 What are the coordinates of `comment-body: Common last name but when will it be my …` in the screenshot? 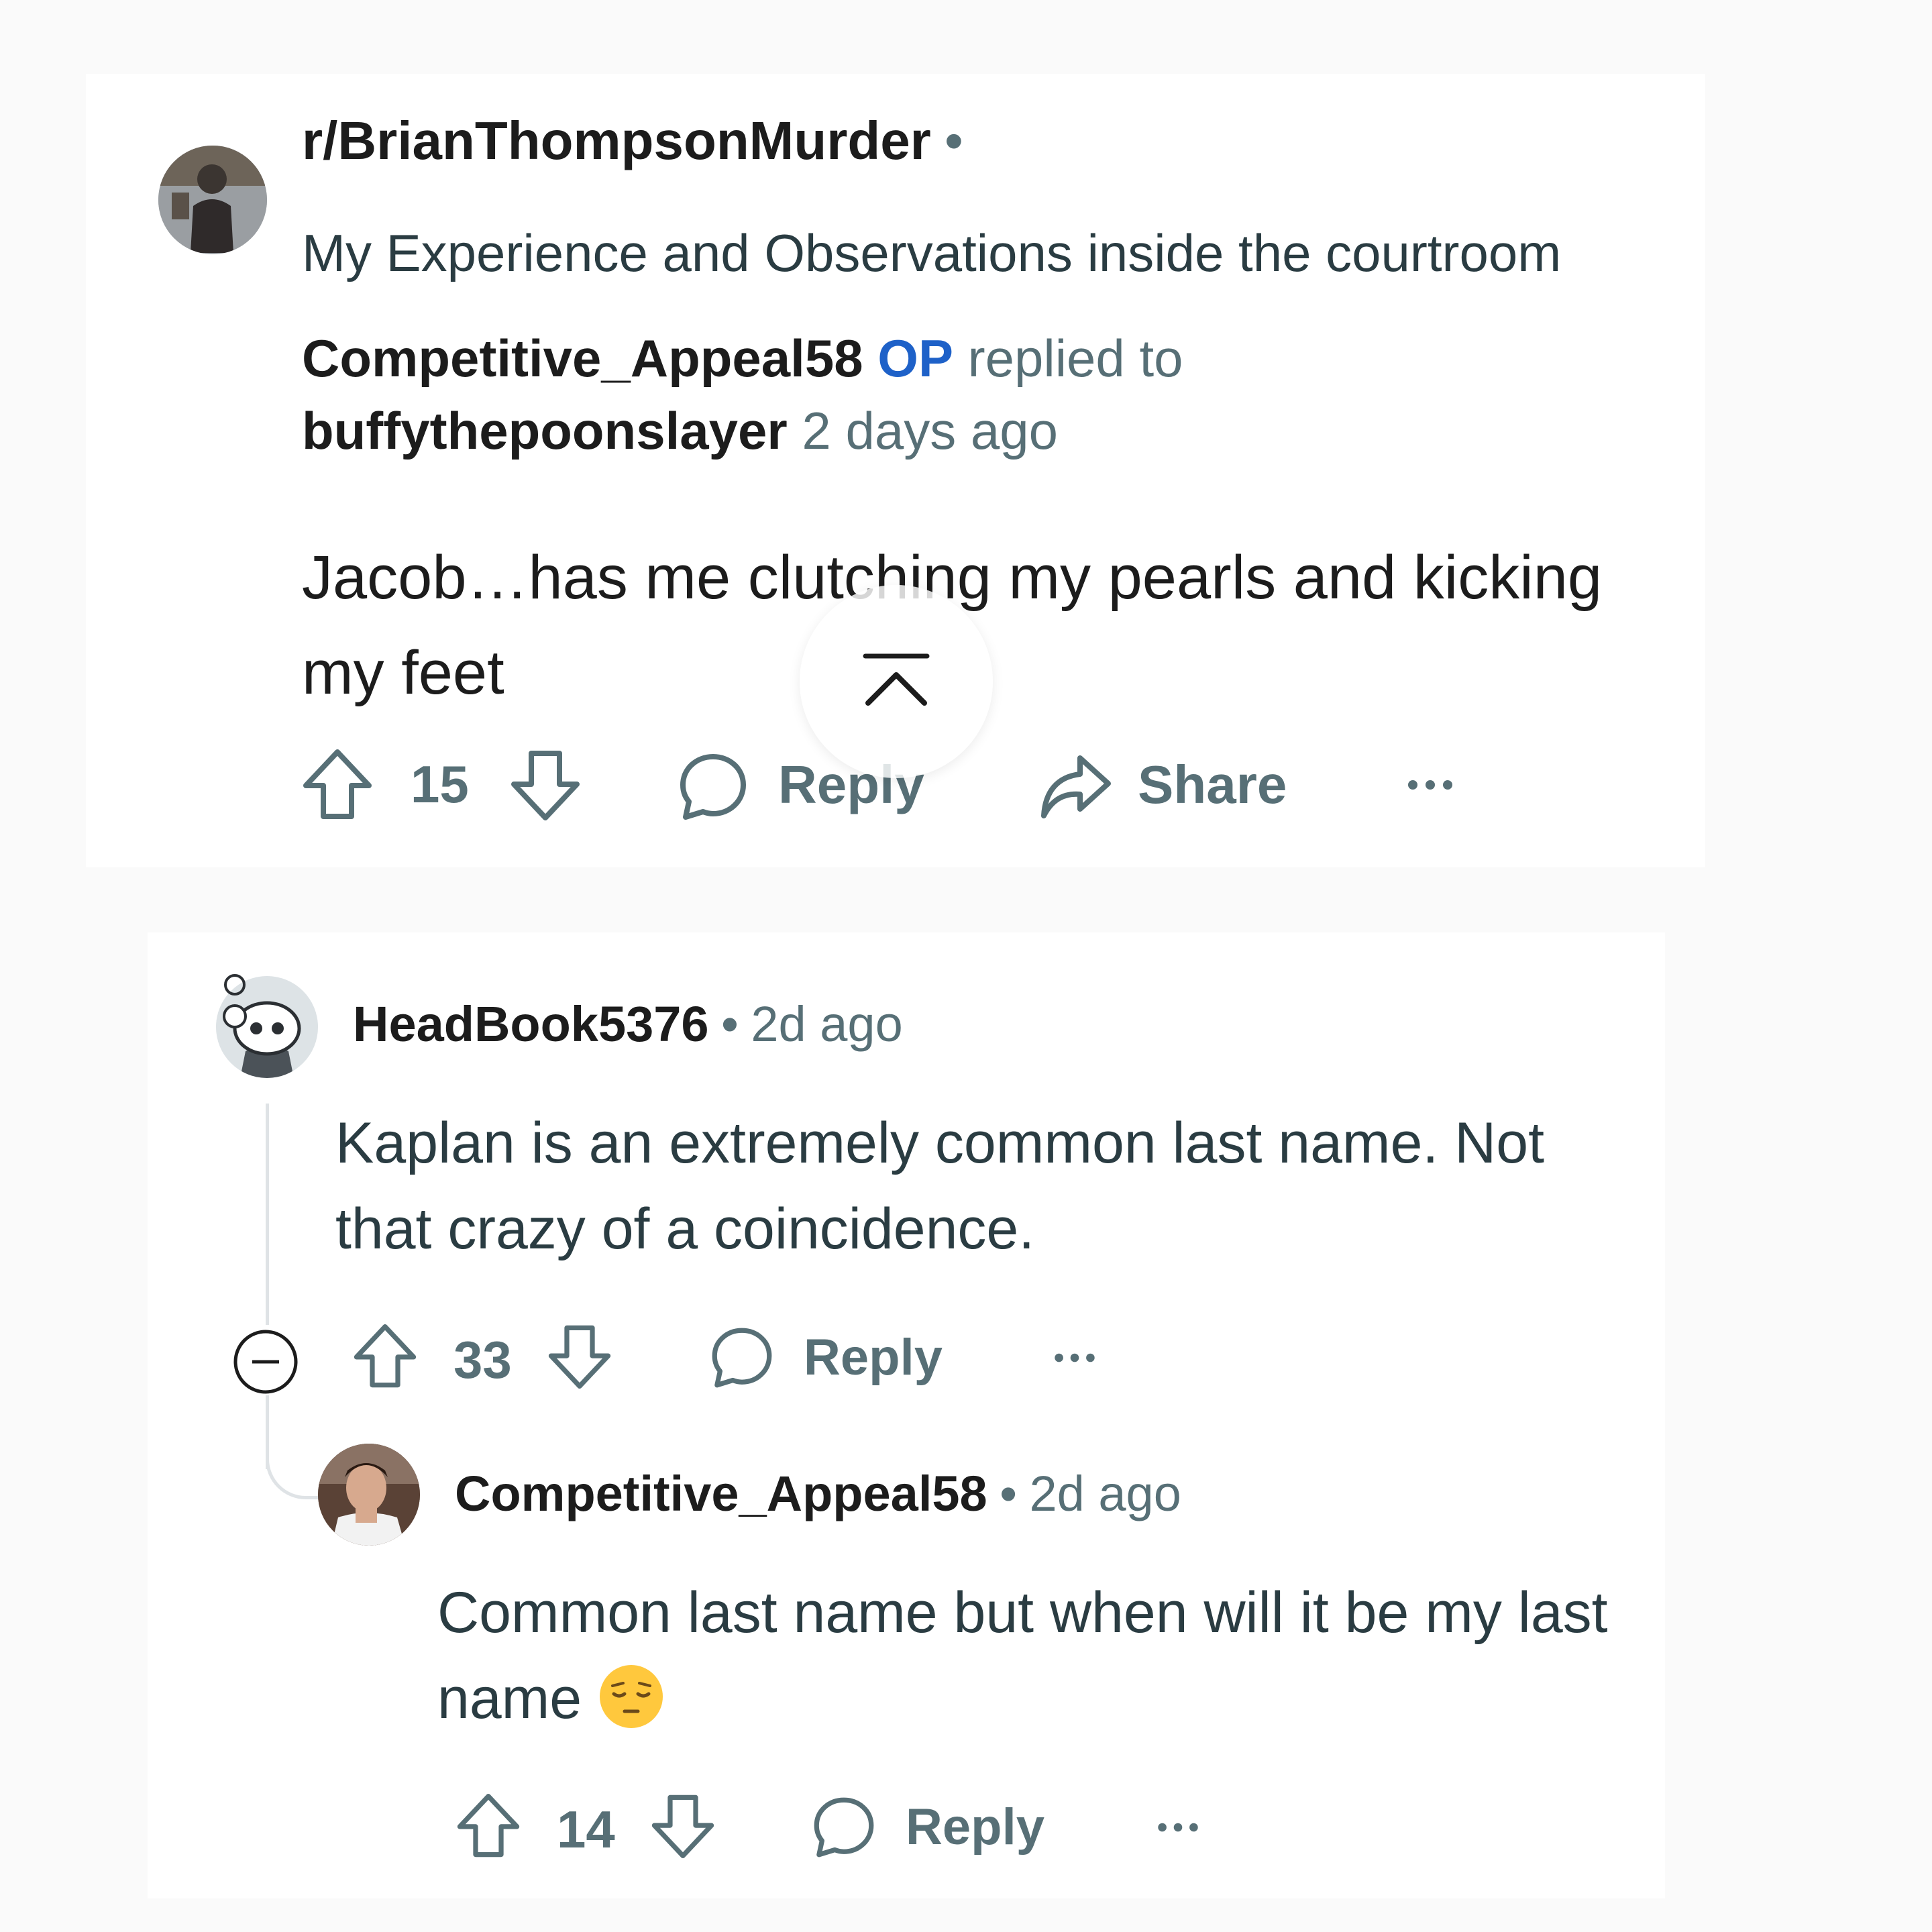 It's located at (1034, 1662).